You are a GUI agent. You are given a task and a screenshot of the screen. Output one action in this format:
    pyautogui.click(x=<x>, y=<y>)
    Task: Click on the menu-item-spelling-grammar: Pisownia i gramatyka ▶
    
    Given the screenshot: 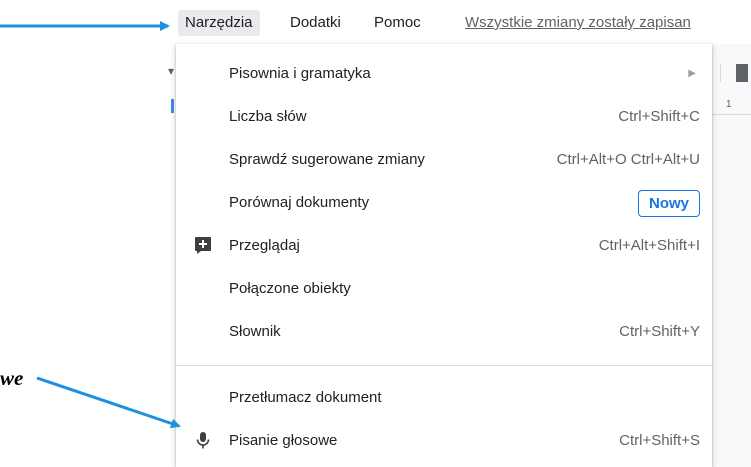 What is the action you would take?
    pyautogui.click(x=444, y=73)
    